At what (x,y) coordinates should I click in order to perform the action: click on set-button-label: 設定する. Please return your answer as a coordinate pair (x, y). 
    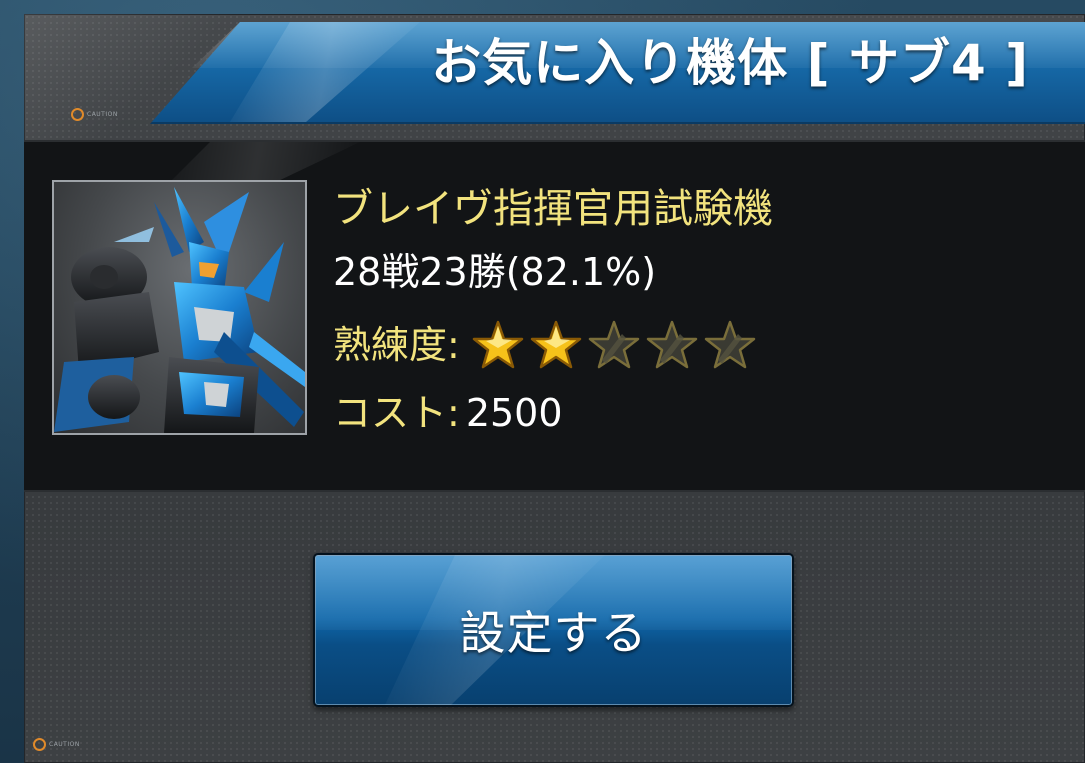
    Looking at the image, I should click on (553, 633).